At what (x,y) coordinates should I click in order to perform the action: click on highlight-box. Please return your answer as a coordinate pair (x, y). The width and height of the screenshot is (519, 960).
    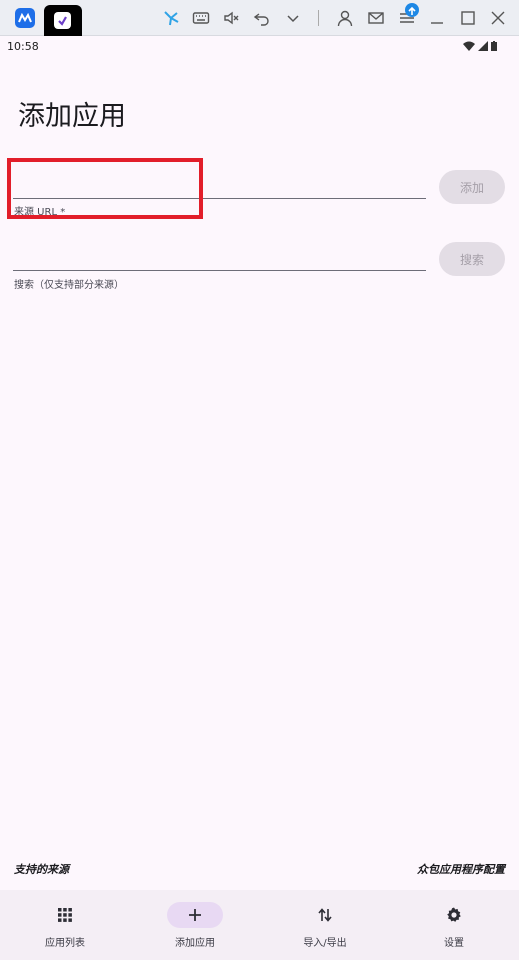
    Looking at the image, I should click on (105, 188).